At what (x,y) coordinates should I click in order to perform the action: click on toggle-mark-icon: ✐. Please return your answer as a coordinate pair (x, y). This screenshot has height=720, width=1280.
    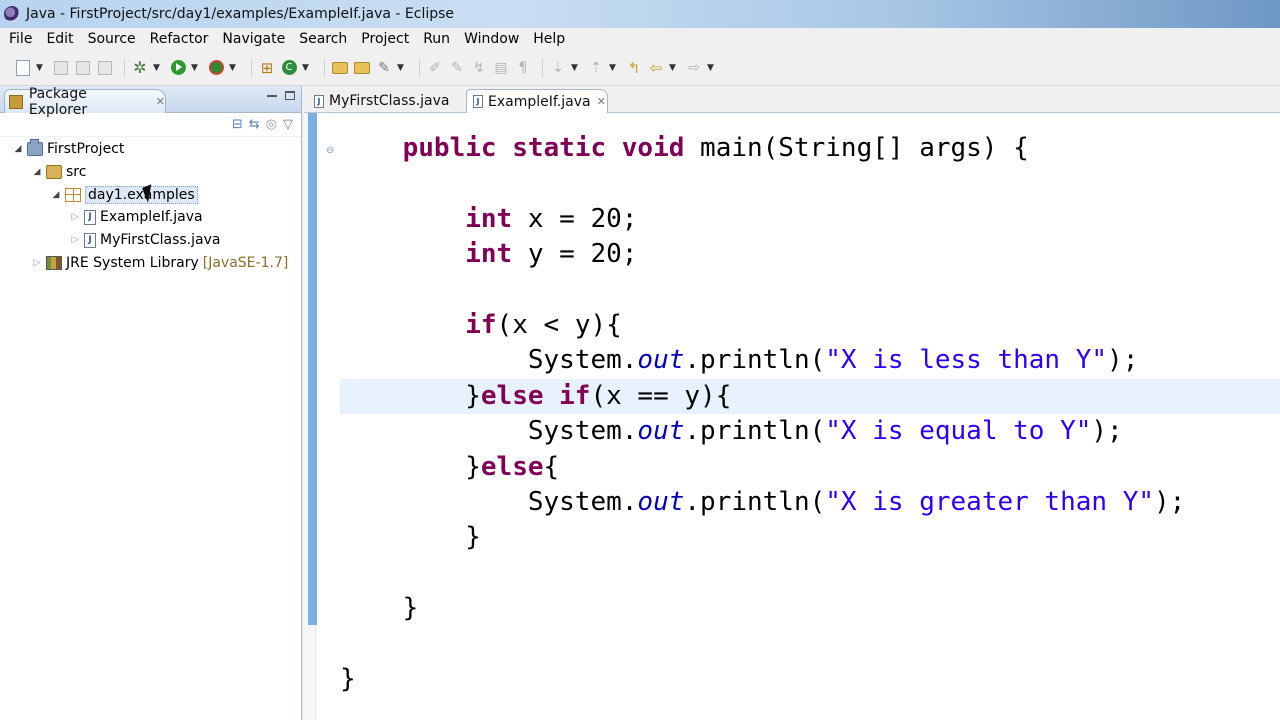
    Looking at the image, I should click on (435, 68).